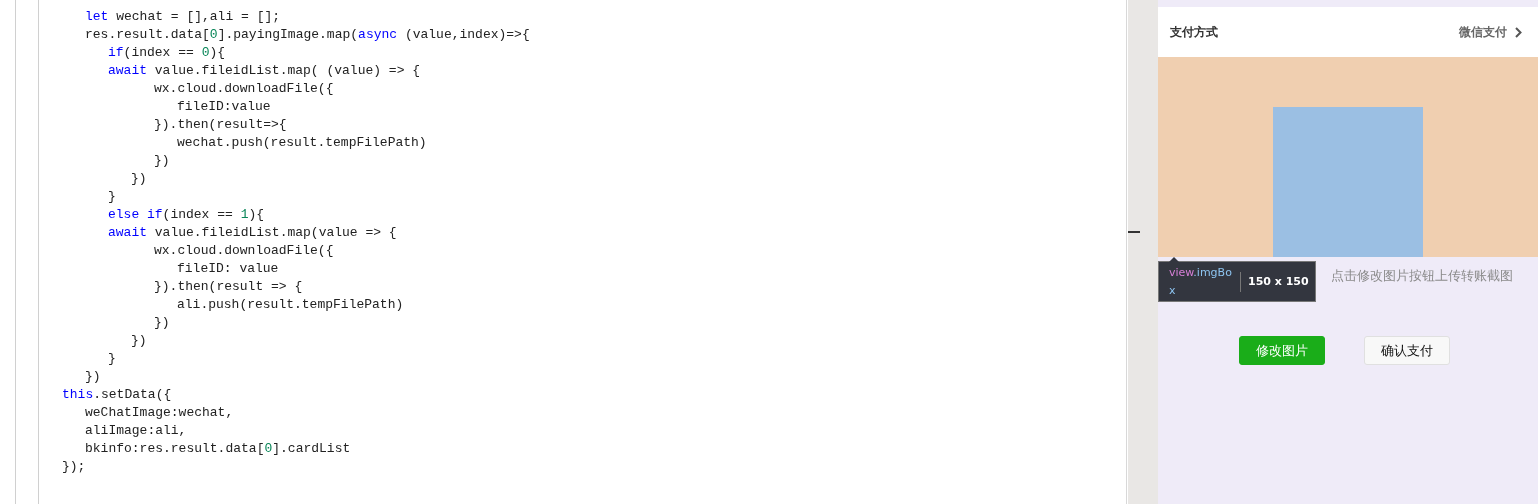  Describe the element at coordinates (290, 305) in the screenshot. I see `code-line: ali.push(result.tempFilePath)` at that location.